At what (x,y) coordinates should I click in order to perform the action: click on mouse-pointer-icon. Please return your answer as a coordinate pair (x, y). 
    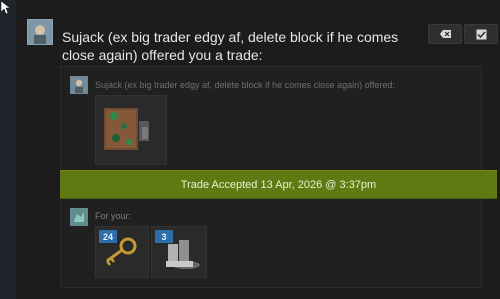
    Looking at the image, I should click on (6, 8).